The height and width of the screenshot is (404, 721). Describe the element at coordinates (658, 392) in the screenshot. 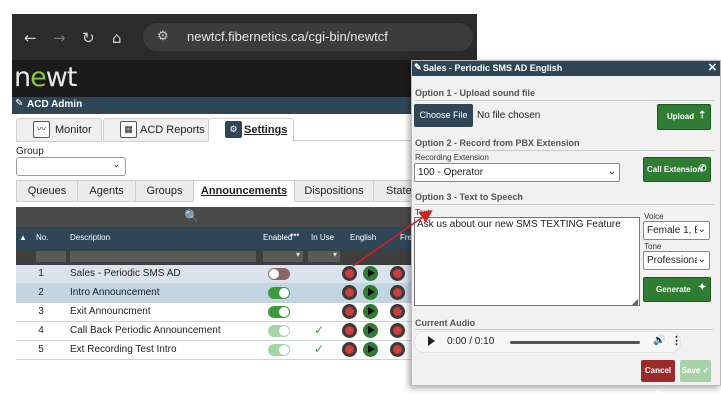

I see `close-icon: ✕` at that location.